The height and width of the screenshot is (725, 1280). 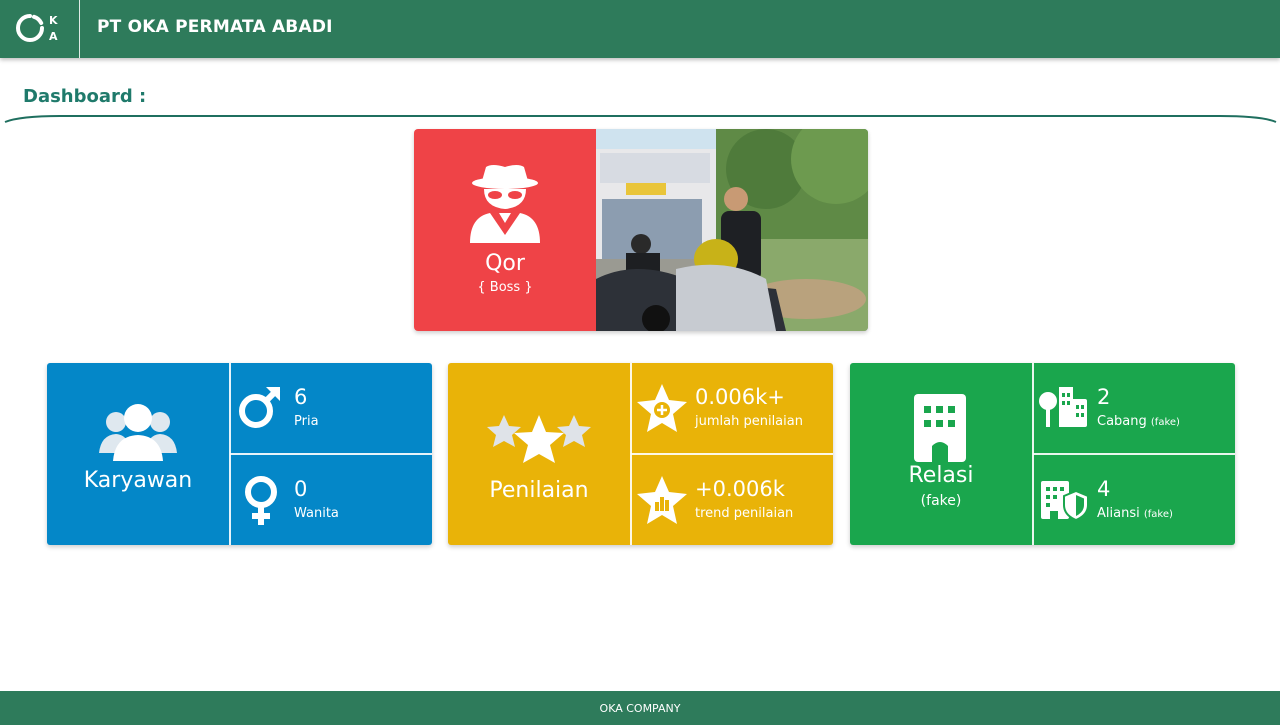 What do you see at coordinates (940, 428) in the screenshot?
I see `building-icon` at bounding box center [940, 428].